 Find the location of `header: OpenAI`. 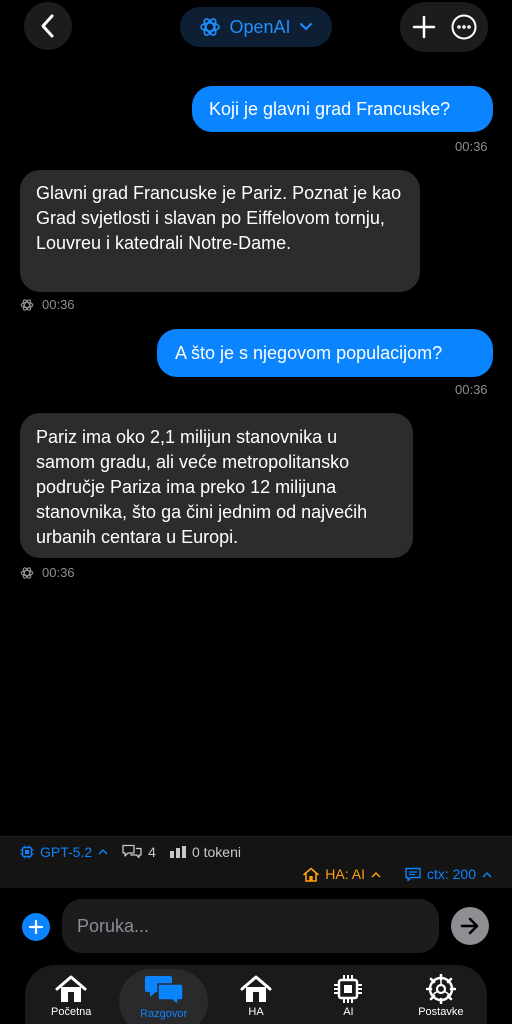

header: OpenAI is located at coordinates (256, 28).